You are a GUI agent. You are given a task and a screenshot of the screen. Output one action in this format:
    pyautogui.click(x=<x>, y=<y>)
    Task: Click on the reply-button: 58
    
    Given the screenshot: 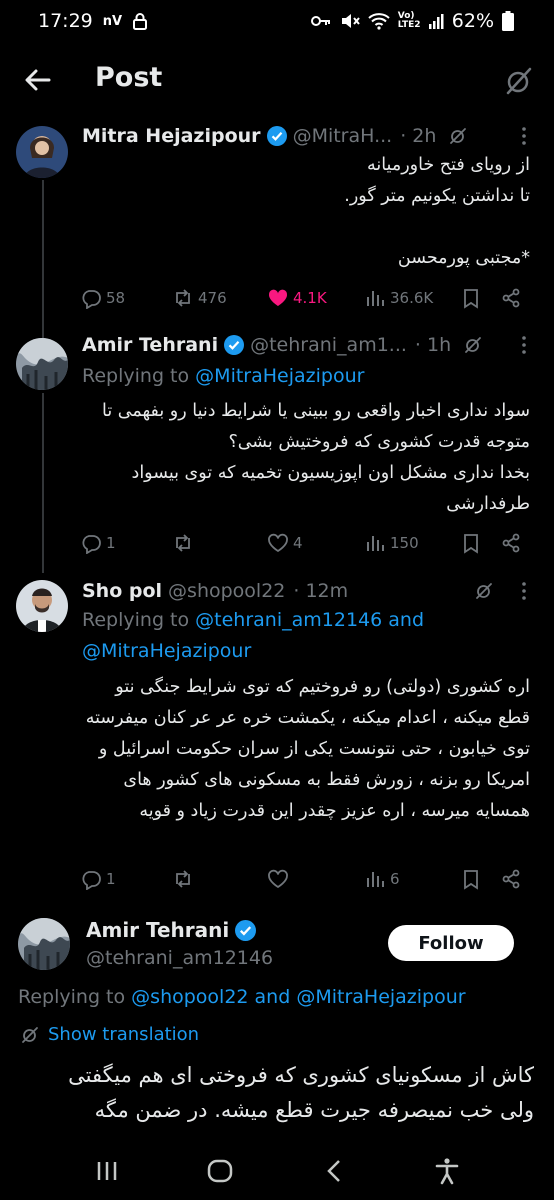 What is the action you would take?
    pyautogui.click(x=126, y=298)
    